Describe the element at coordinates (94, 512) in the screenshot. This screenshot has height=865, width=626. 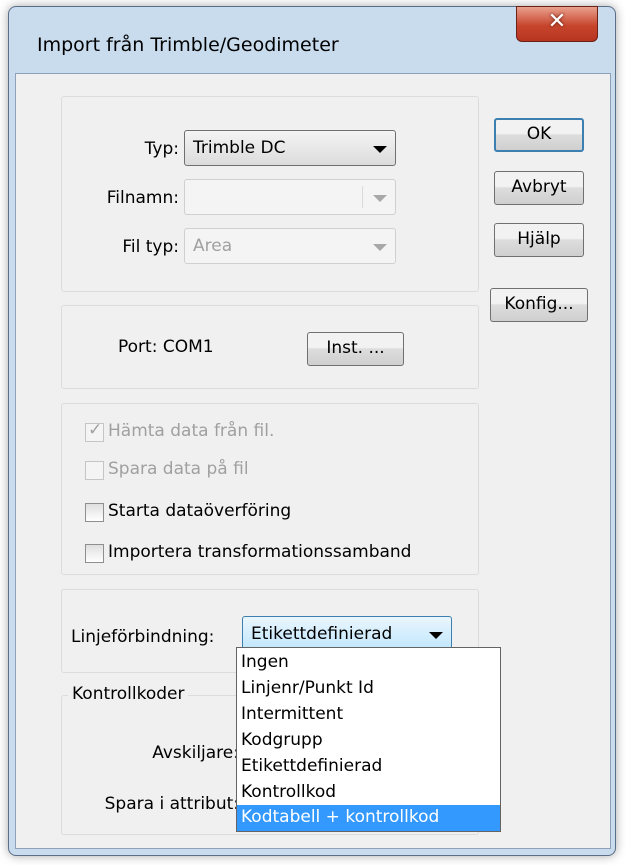
I see `starta-checkbox` at that location.